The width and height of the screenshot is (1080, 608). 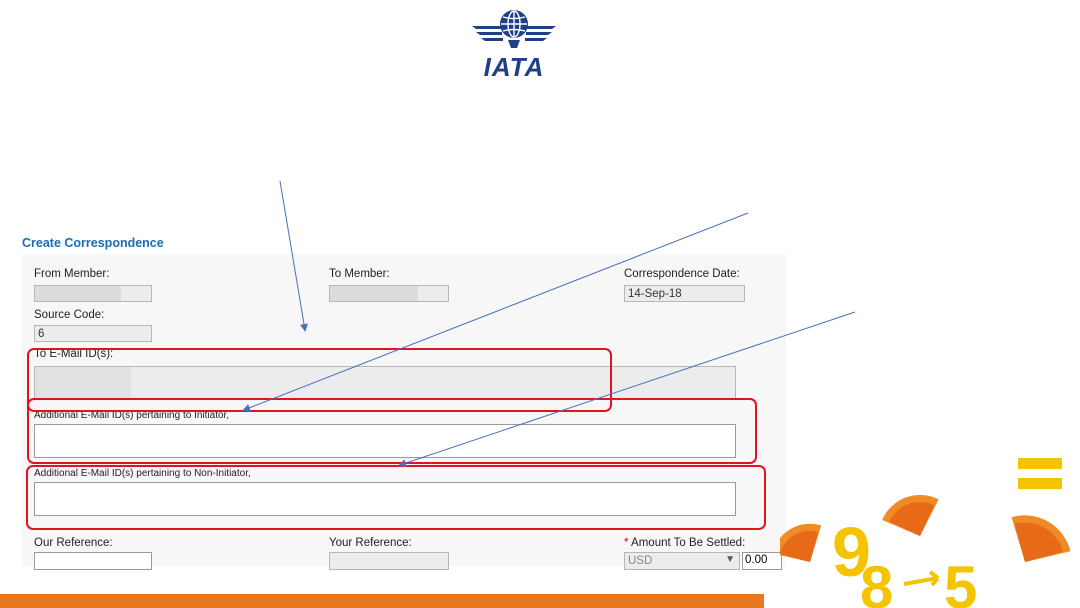 I want to click on arrow-non-initiator, so click(x=627, y=389).